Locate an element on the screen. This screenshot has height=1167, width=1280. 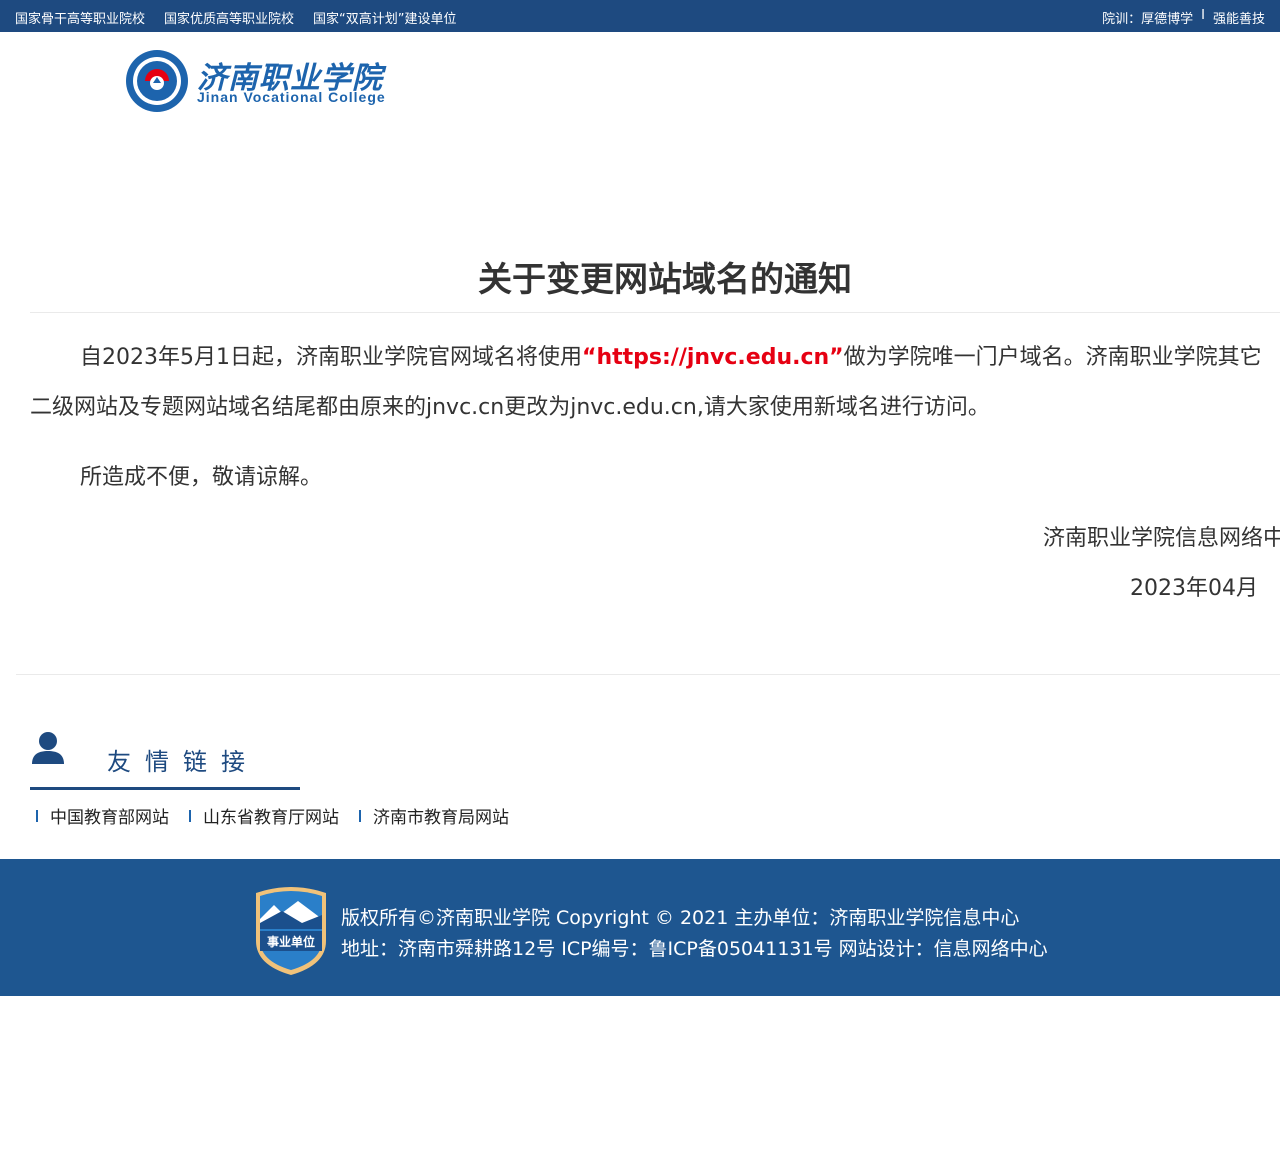
badge-label: 事业单位 is located at coordinates (291, 941).